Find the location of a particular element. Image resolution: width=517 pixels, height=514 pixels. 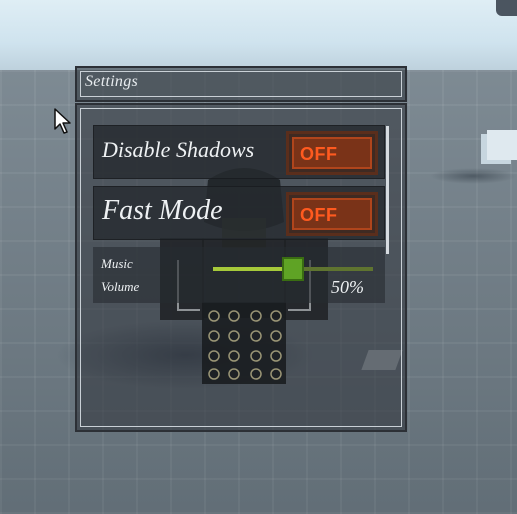

scene-block is located at coordinates (502, 145).